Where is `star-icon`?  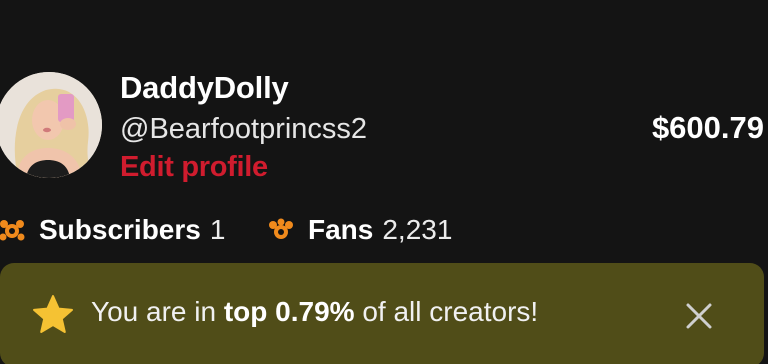 star-icon is located at coordinates (53, 315).